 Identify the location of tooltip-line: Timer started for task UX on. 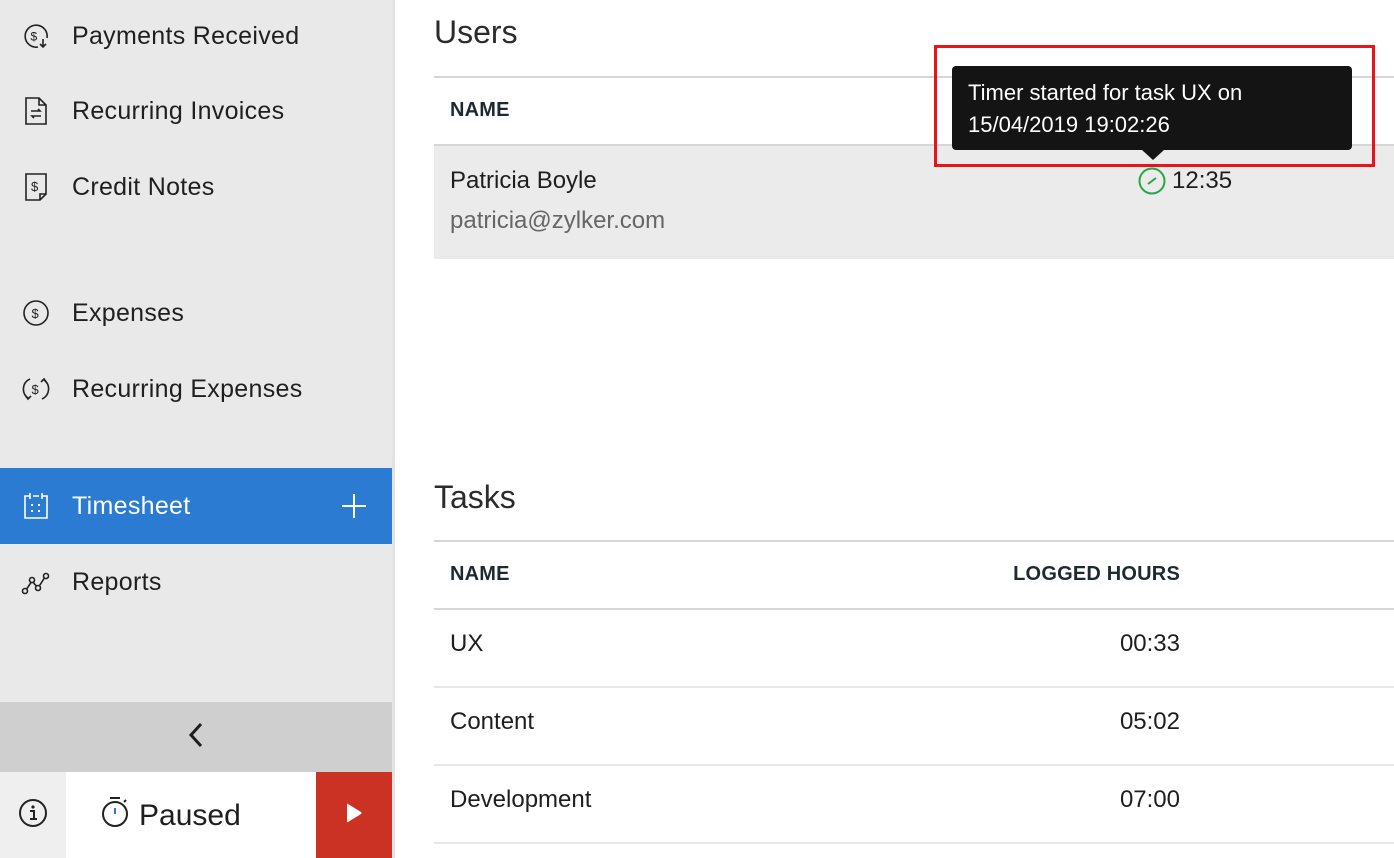
(1105, 92).